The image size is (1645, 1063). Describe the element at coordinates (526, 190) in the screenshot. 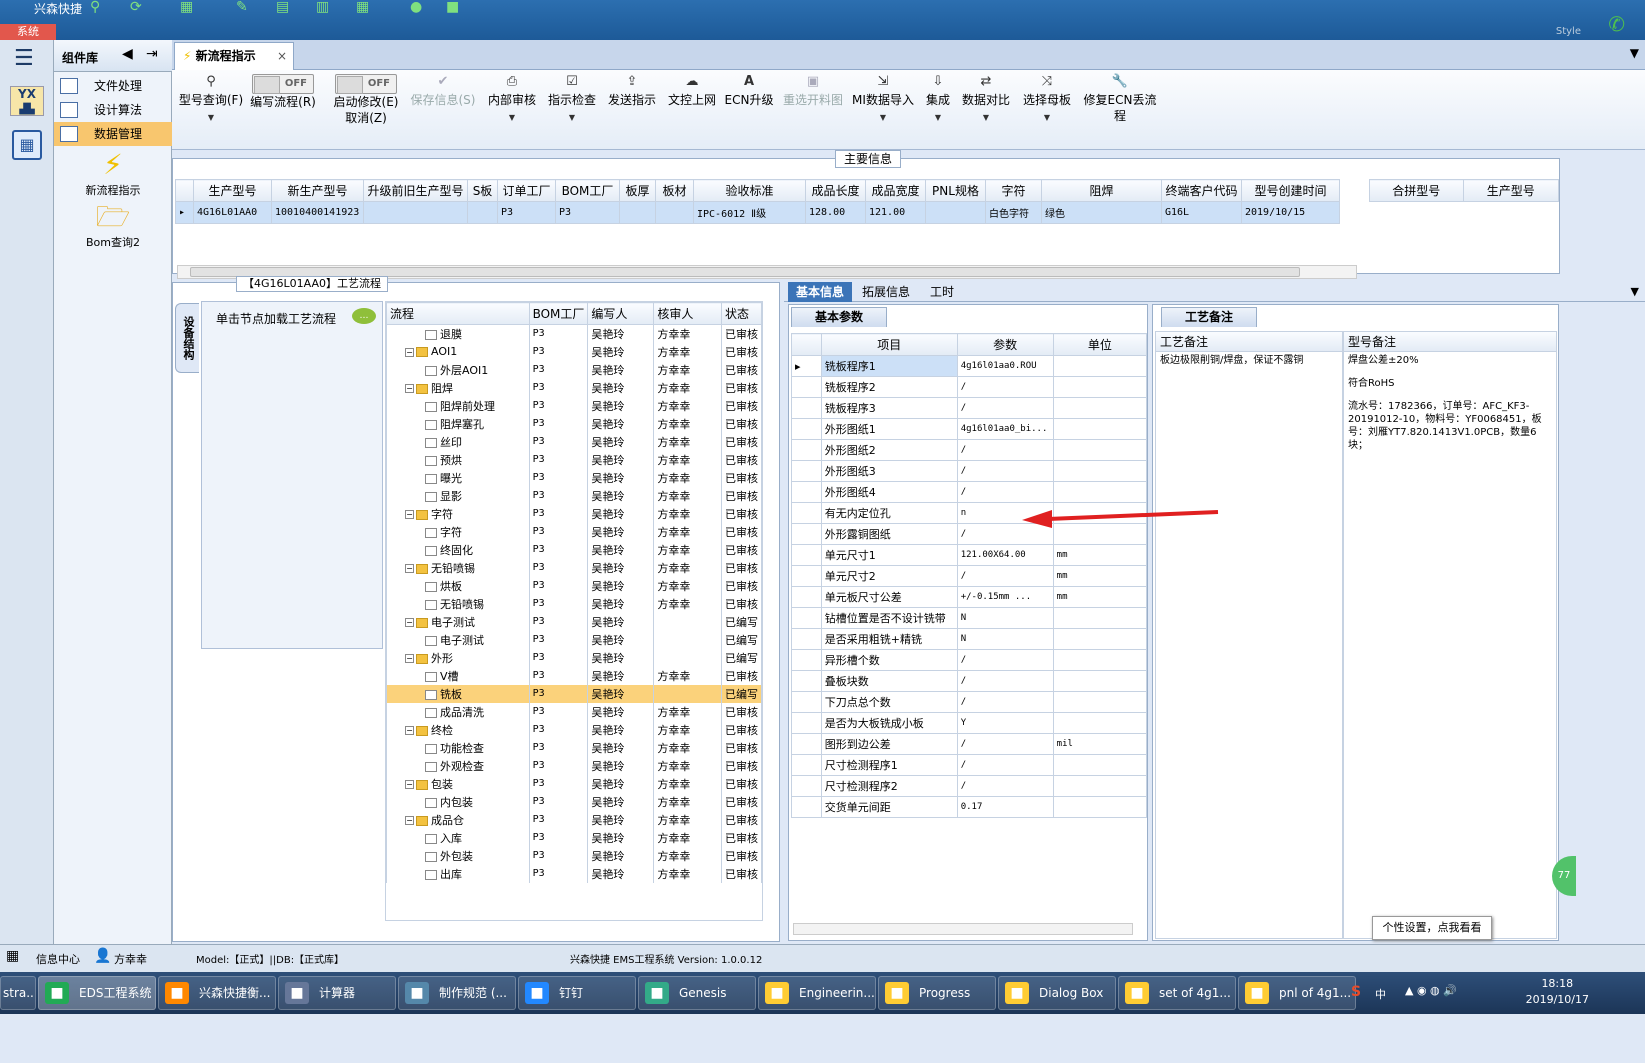

I see `column-header: 订单工厂` at that location.